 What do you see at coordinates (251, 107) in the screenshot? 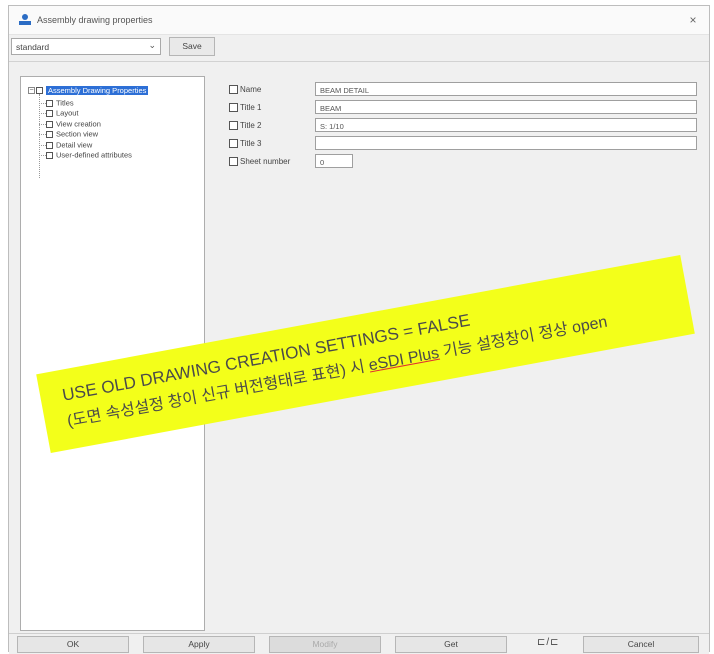
I see `title-1-label: Title 1` at bounding box center [251, 107].